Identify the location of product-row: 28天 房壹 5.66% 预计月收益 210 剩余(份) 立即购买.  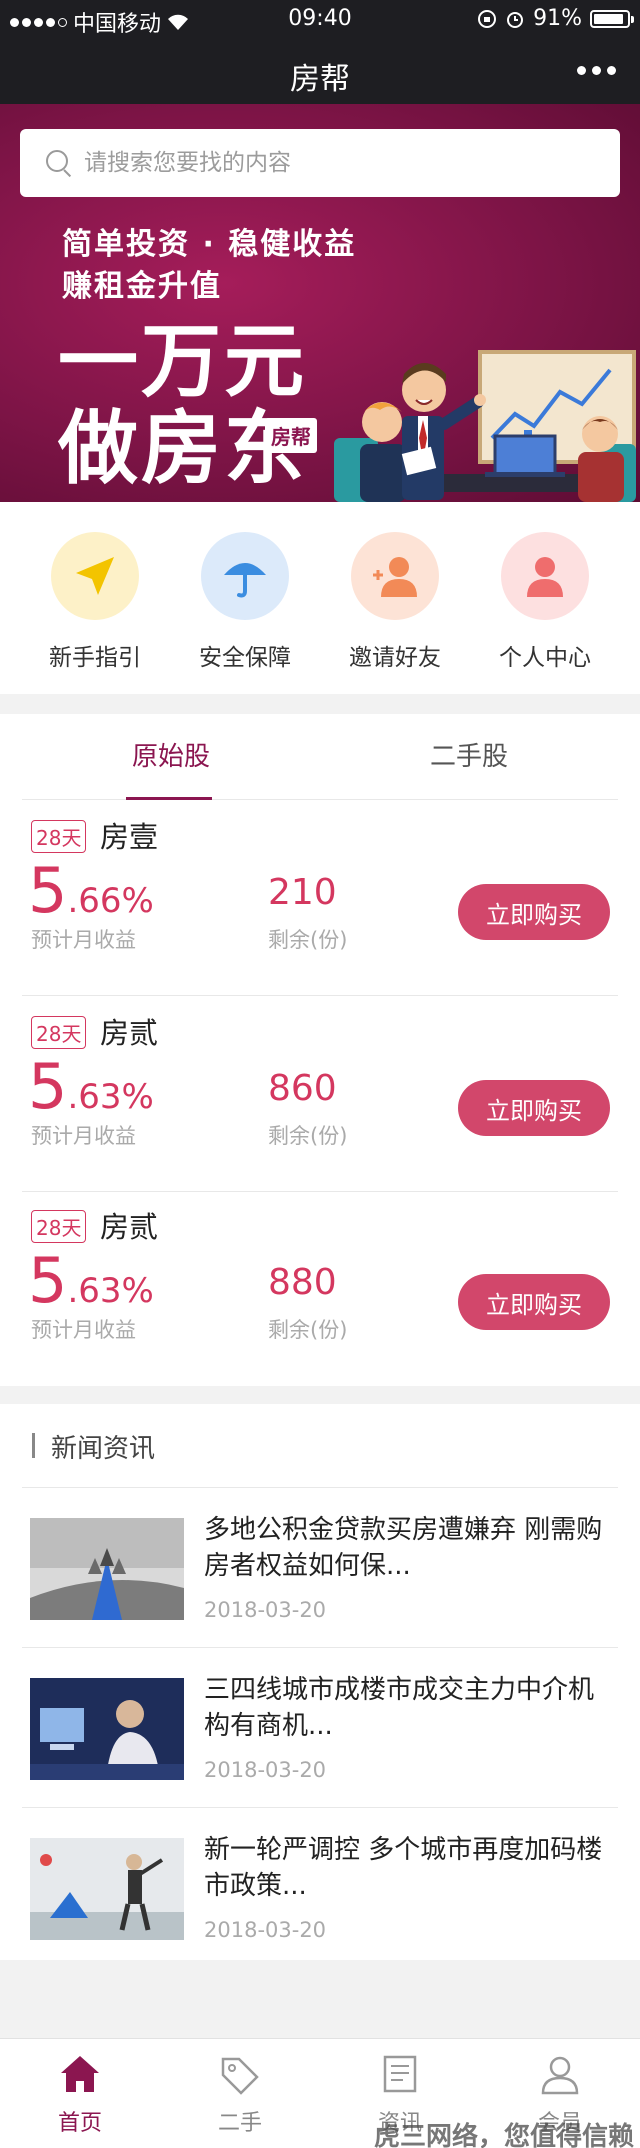
(320, 898).